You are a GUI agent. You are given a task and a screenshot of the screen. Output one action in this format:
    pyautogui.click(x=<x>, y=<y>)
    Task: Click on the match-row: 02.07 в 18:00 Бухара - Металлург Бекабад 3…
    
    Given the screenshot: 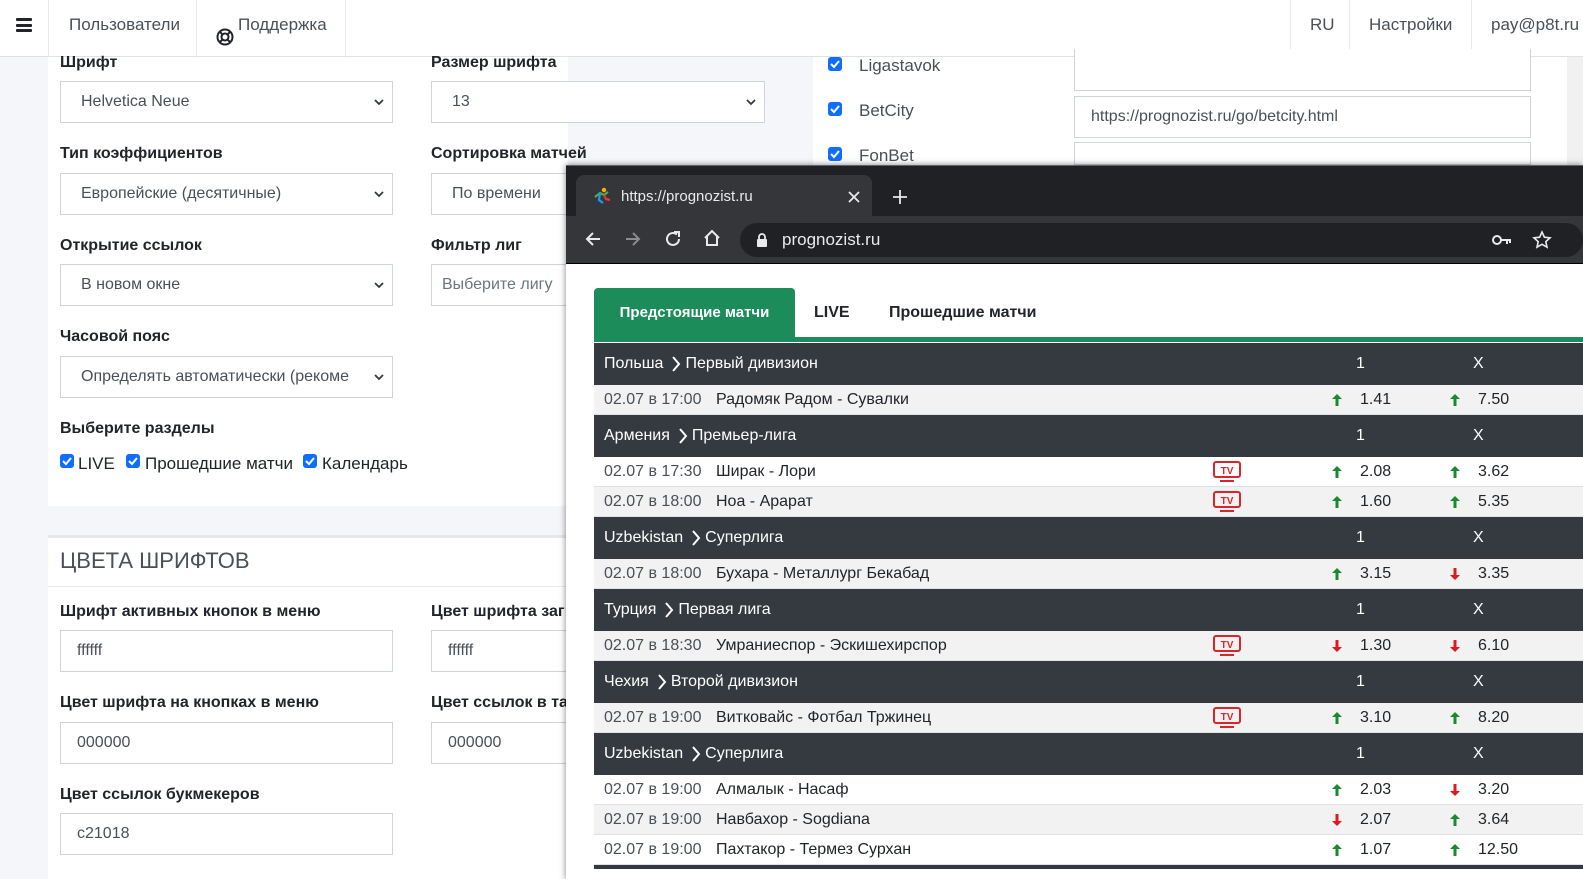 What is the action you would take?
    pyautogui.click(x=1088, y=574)
    